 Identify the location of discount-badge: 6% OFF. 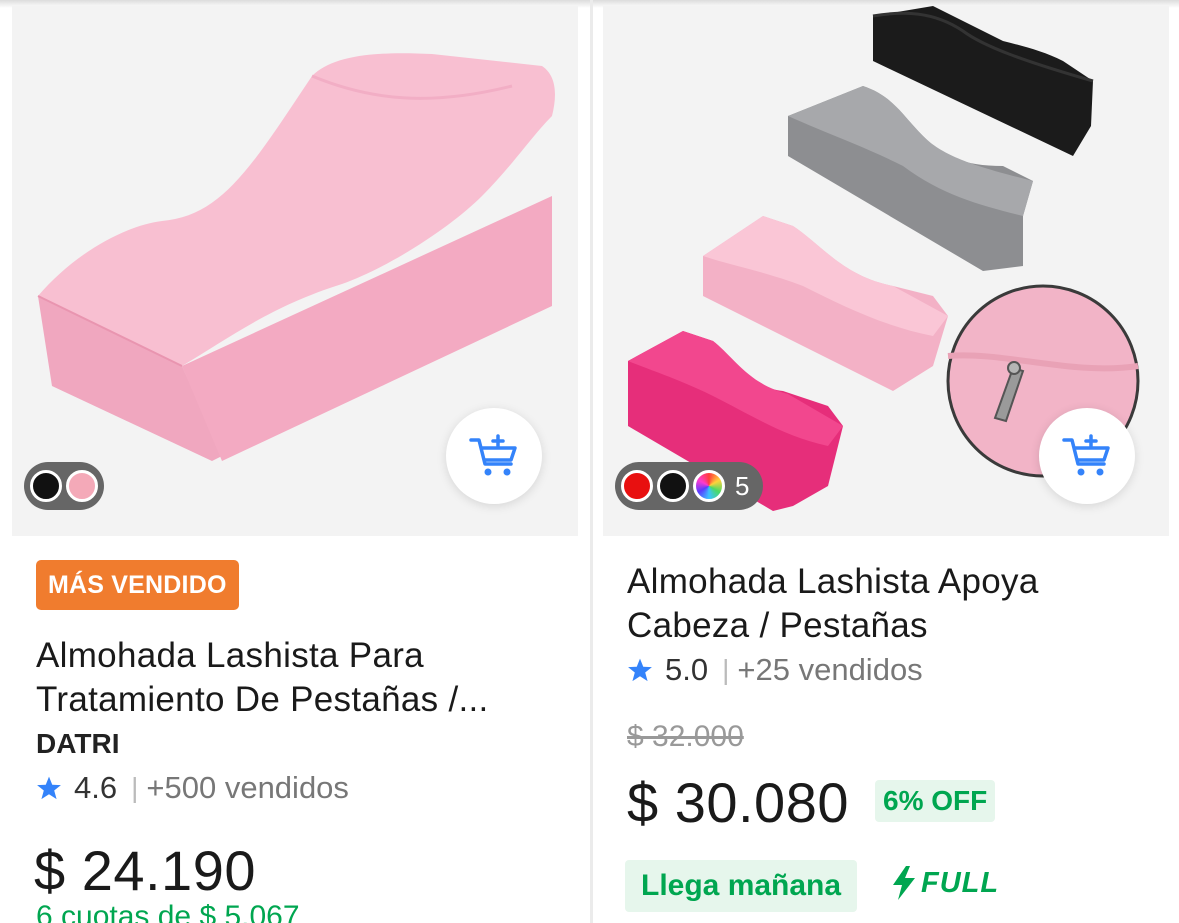
(935, 801).